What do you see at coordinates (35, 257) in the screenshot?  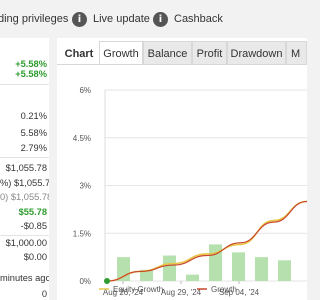 I see `stat-value: $0.00` at bounding box center [35, 257].